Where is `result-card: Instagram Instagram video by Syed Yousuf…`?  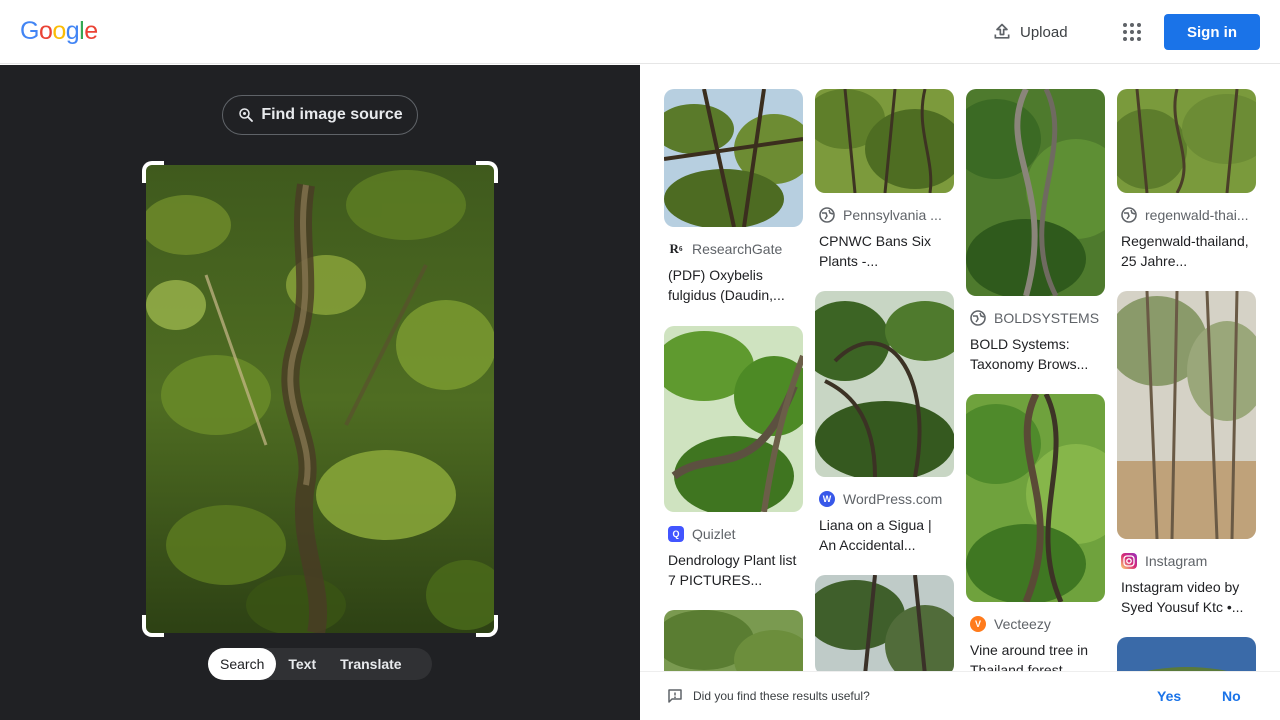 result-card: Instagram Instagram video by Syed Yousuf… is located at coordinates (1186, 454).